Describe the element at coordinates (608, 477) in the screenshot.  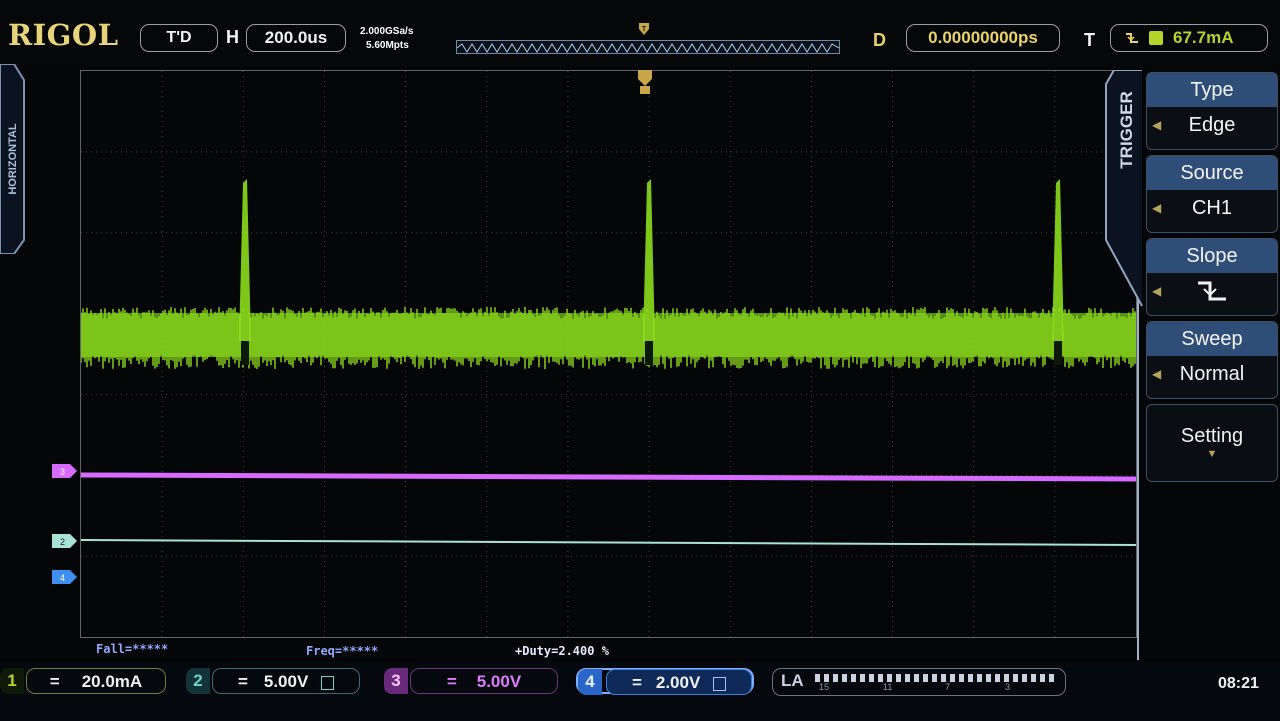
I see `ch3-trace` at that location.